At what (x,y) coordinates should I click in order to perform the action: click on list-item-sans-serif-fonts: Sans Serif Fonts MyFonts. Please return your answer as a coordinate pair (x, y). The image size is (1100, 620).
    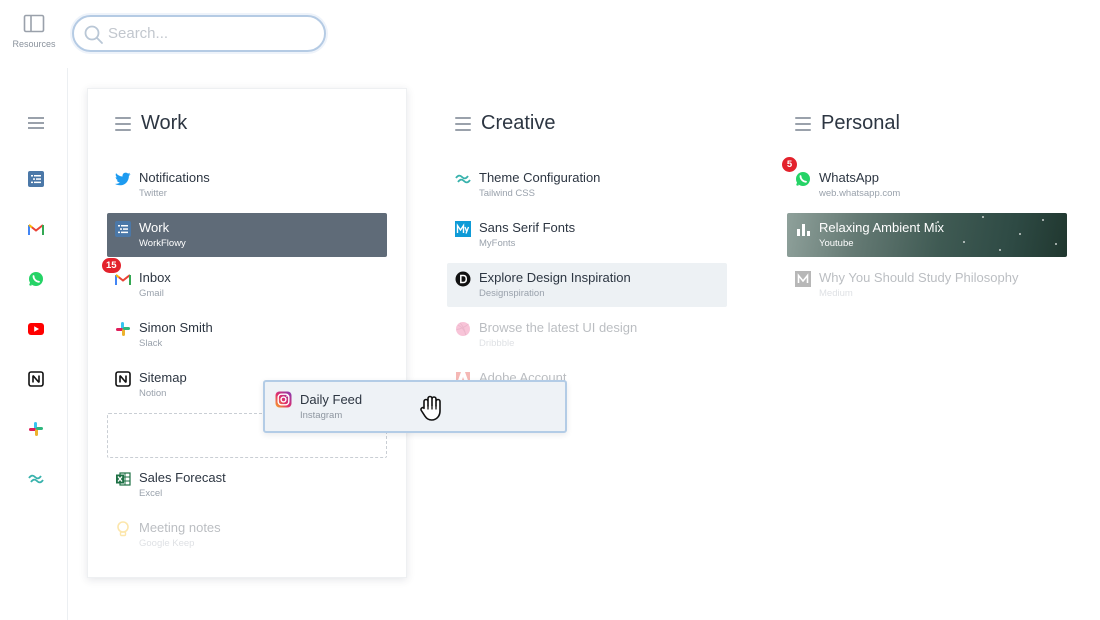
    Looking at the image, I should click on (587, 235).